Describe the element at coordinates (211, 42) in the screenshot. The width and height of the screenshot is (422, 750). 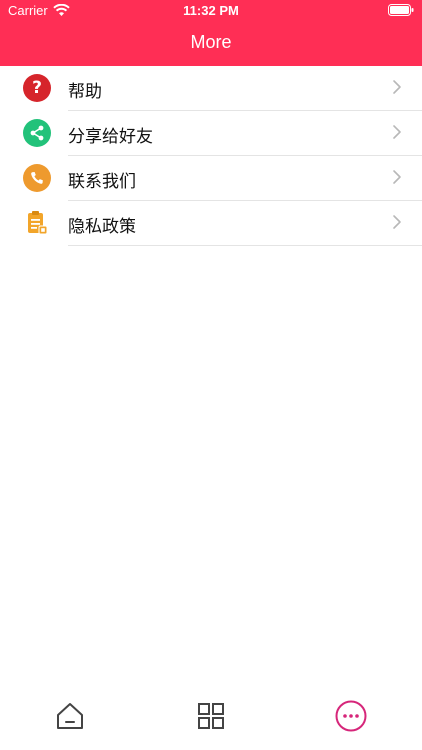
I see `page-title: More` at that location.